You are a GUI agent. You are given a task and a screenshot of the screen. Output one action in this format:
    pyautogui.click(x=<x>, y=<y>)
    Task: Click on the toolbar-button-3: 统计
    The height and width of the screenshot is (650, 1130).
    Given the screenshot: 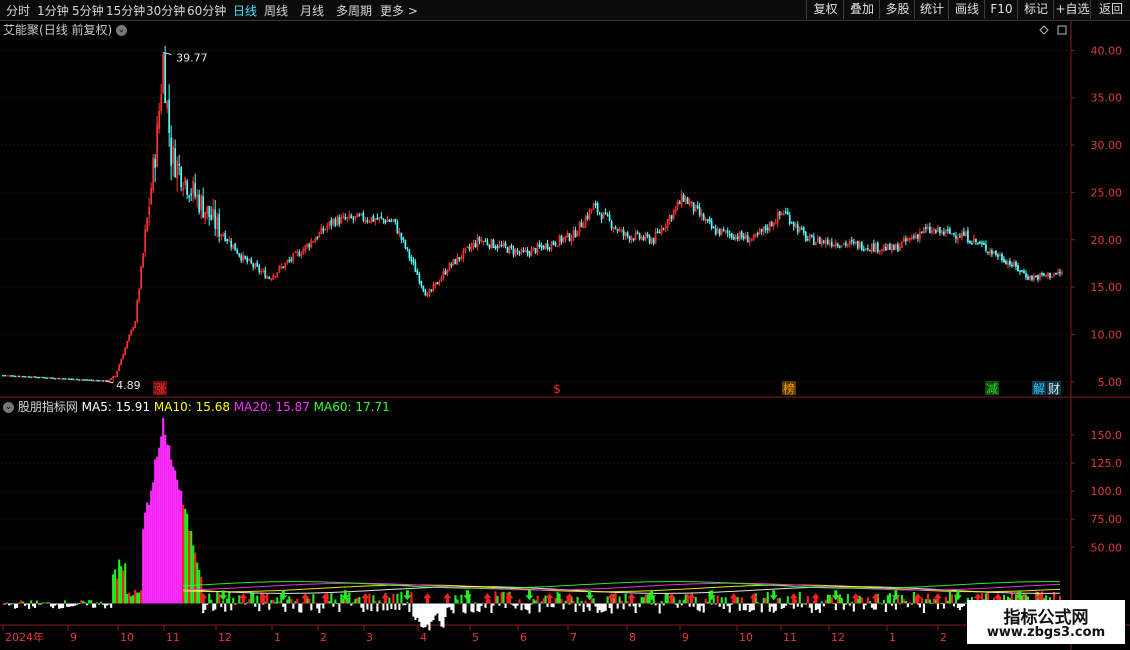 What is the action you would take?
    pyautogui.click(x=931, y=9)
    